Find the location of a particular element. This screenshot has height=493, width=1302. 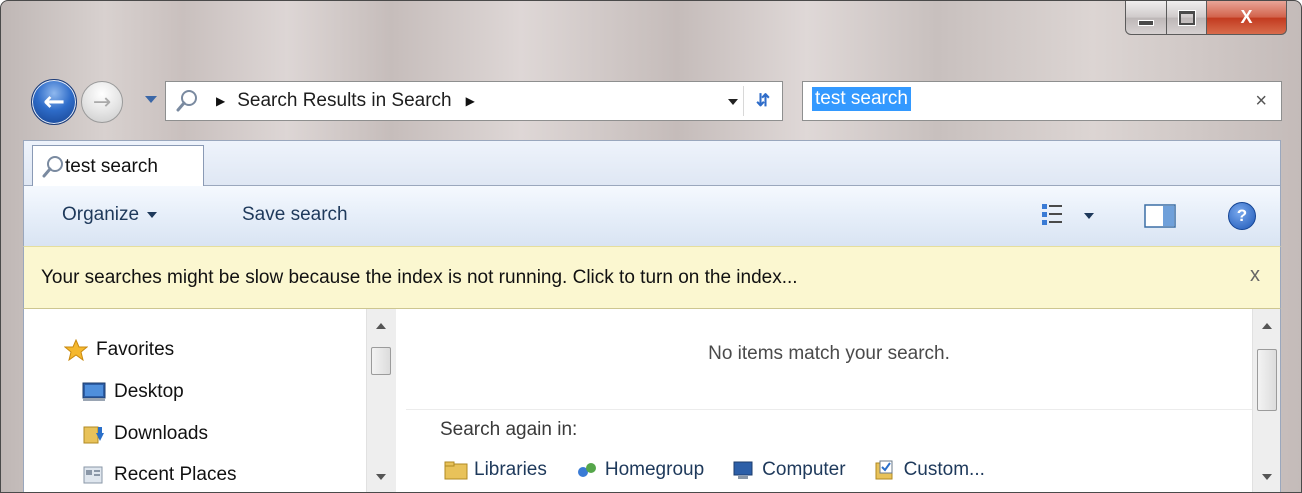

nav-recent-places-label: Recent Places is located at coordinates (175, 474).